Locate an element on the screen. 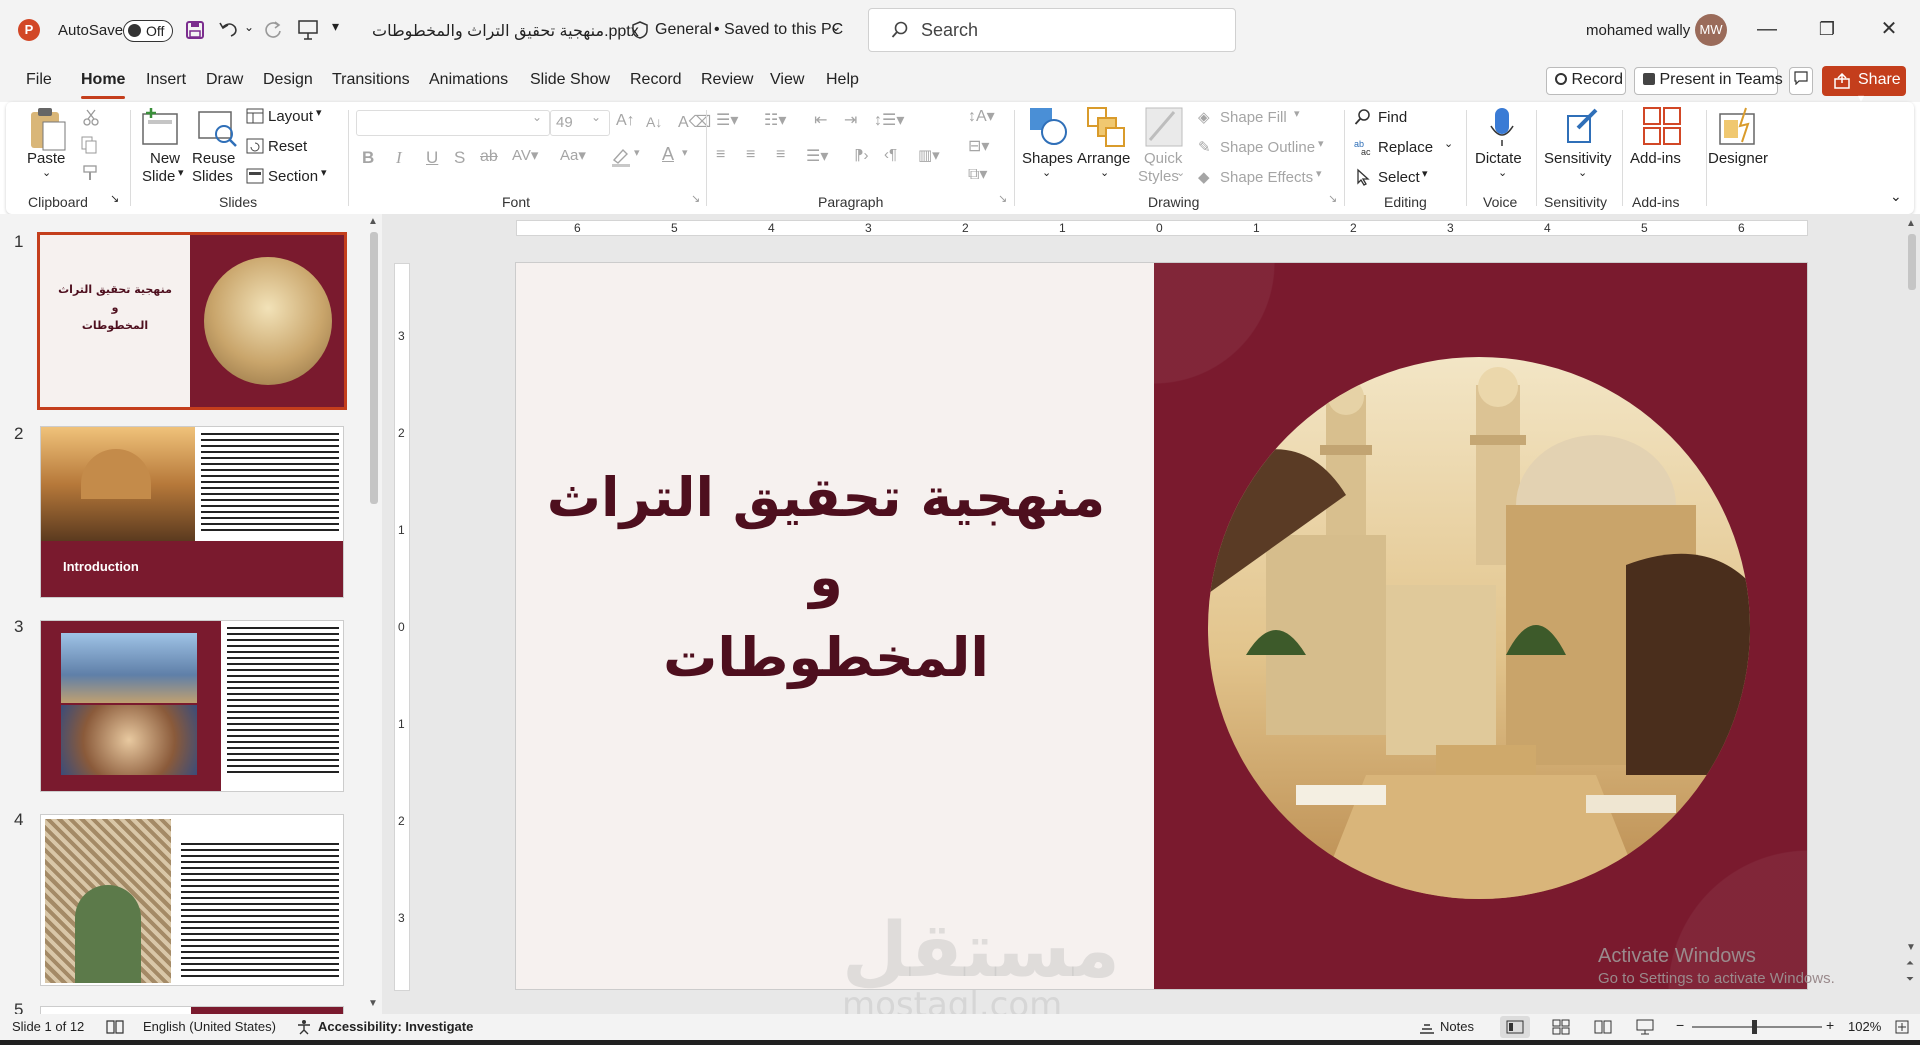  shape-effects-dropdown-icon: ▾ is located at coordinates (1319, 173).